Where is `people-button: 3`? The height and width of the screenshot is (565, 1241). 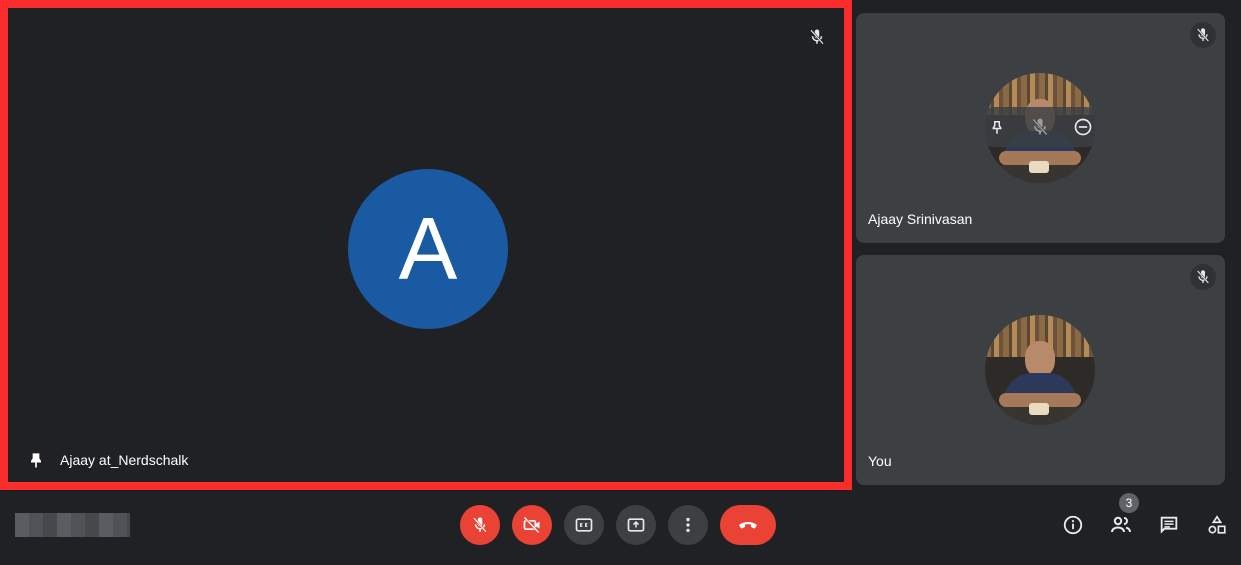
people-button: 3 is located at coordinates (1121, 519).